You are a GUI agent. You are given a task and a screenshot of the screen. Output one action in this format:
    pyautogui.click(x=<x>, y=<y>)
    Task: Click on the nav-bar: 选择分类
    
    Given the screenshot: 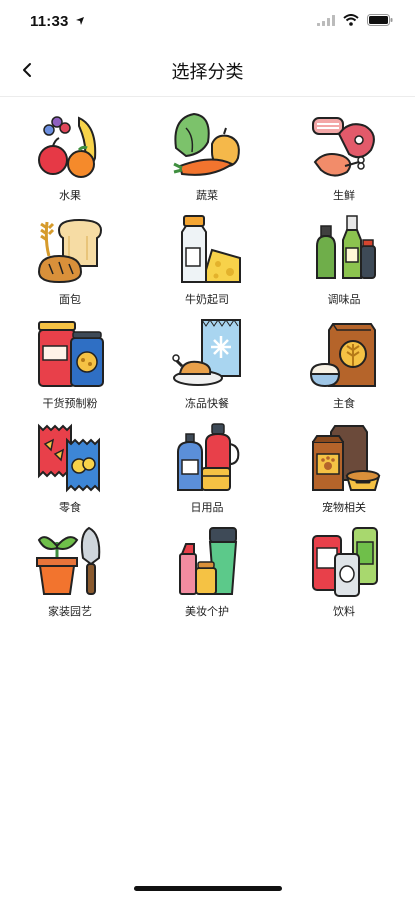 What is the action you would take?
    pyautogui.click(x=207, y=70)
    